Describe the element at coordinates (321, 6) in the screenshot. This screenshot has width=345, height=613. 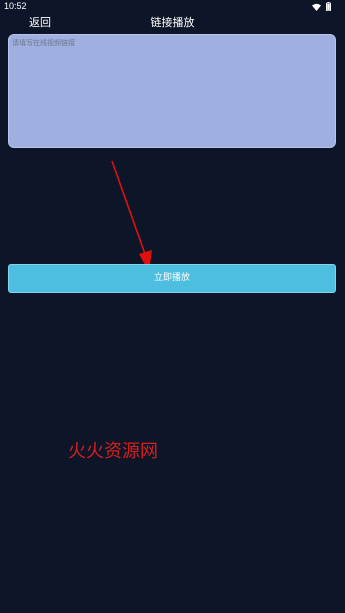
I see `status-icons` at that location.